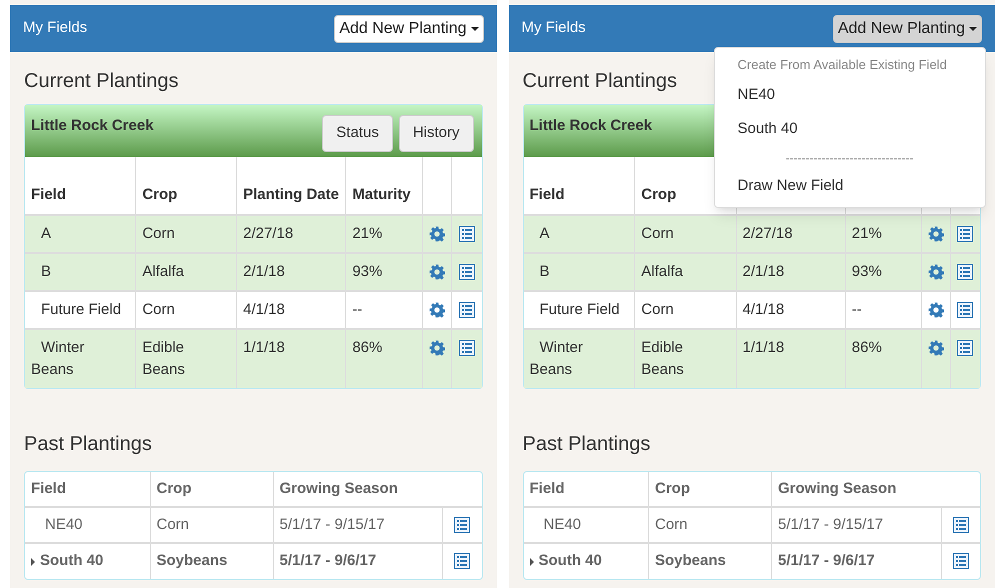  I want to click on menu-header: Create From Available Existing Field, so click(842, 65).